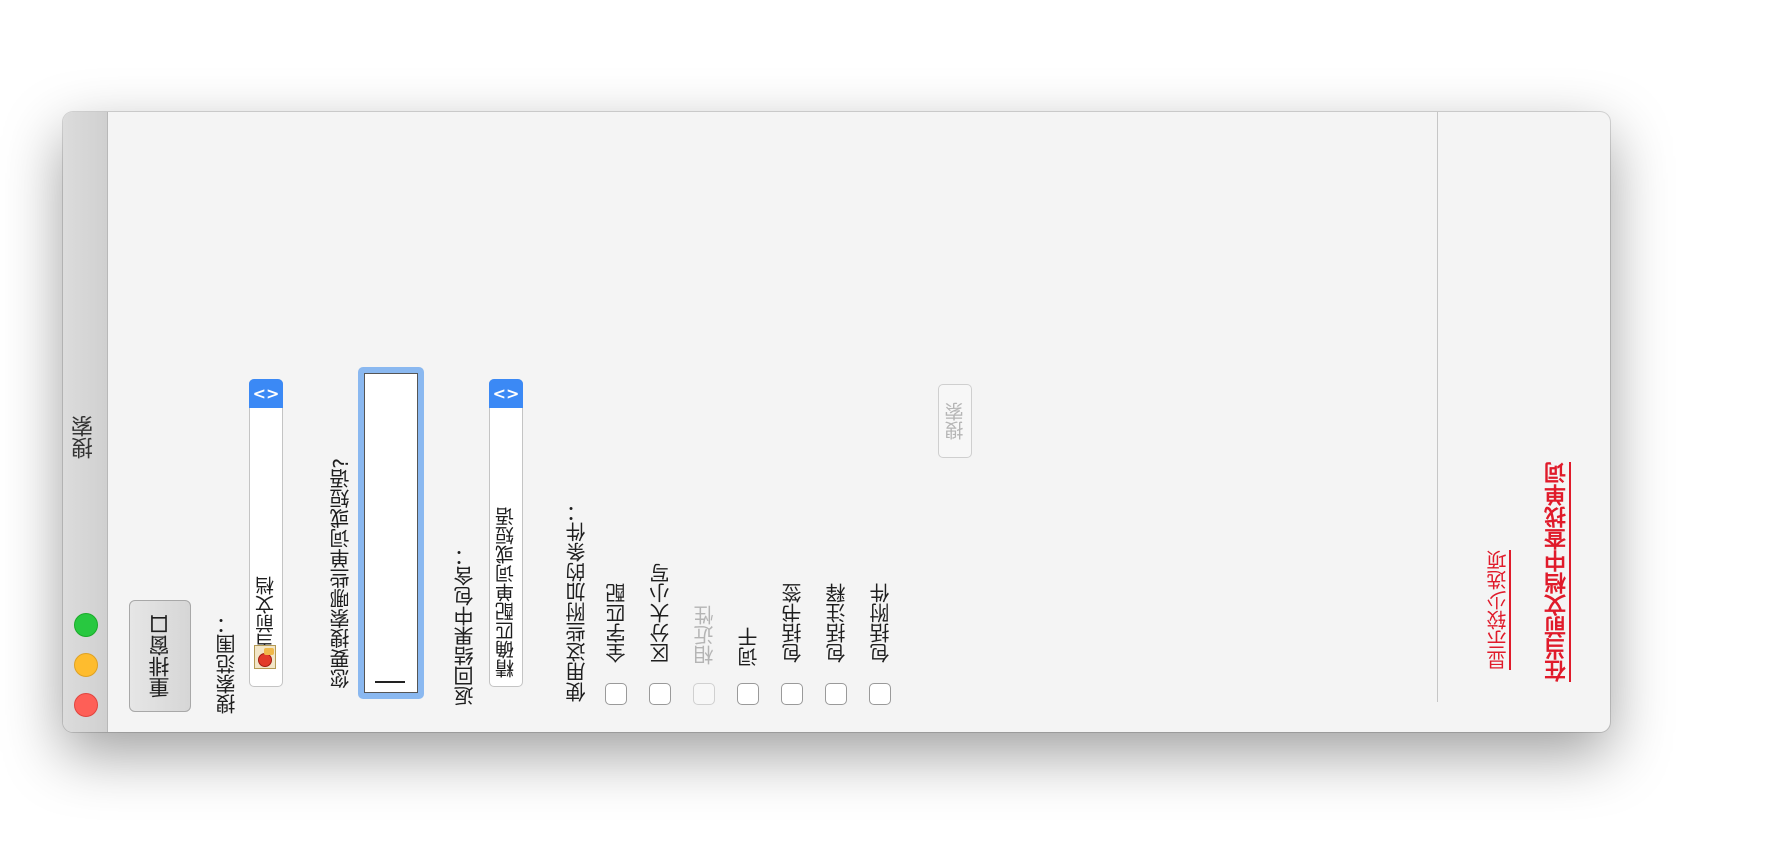 This screenshot has height=844, width=1770. I want to click on rearrange-windows-button: 重排窗口, so click(160, 656).